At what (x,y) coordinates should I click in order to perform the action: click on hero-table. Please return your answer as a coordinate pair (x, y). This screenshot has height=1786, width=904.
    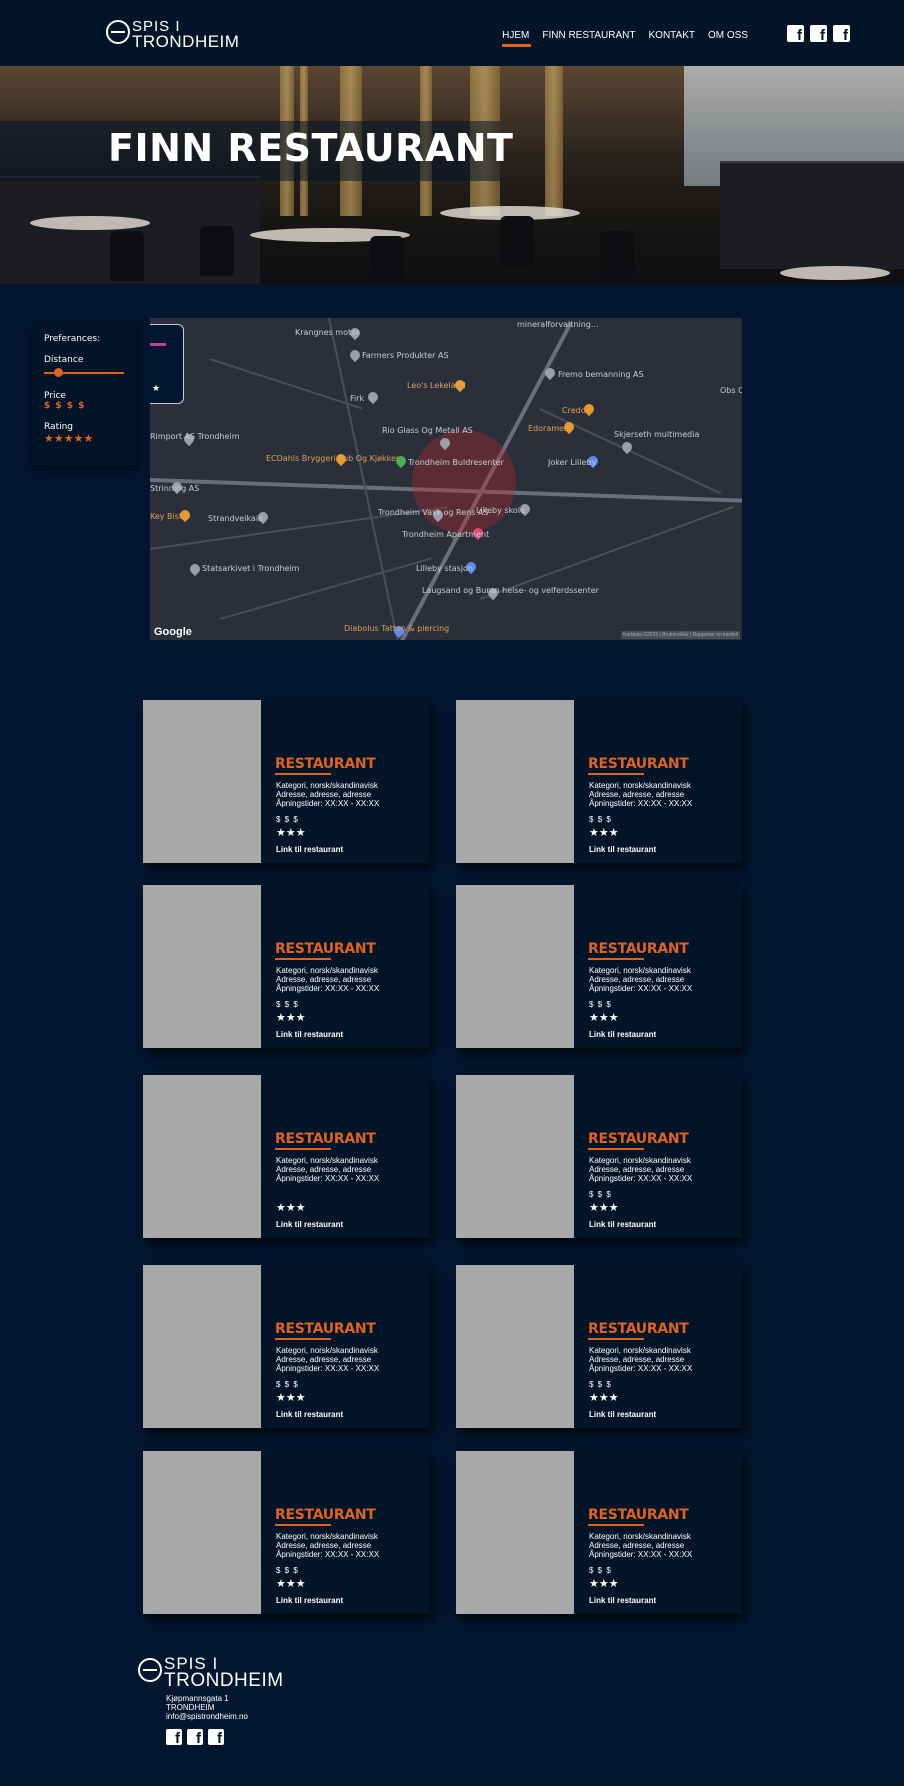
    Looking at the image, I should click on (90, 223).